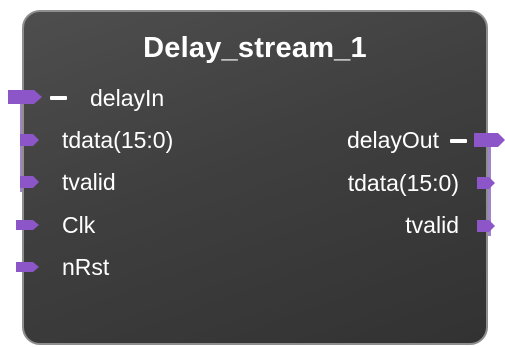 This screenshot has width=505, height=347. I want to click on input-bus-label: delayIn, so click(127, 98).